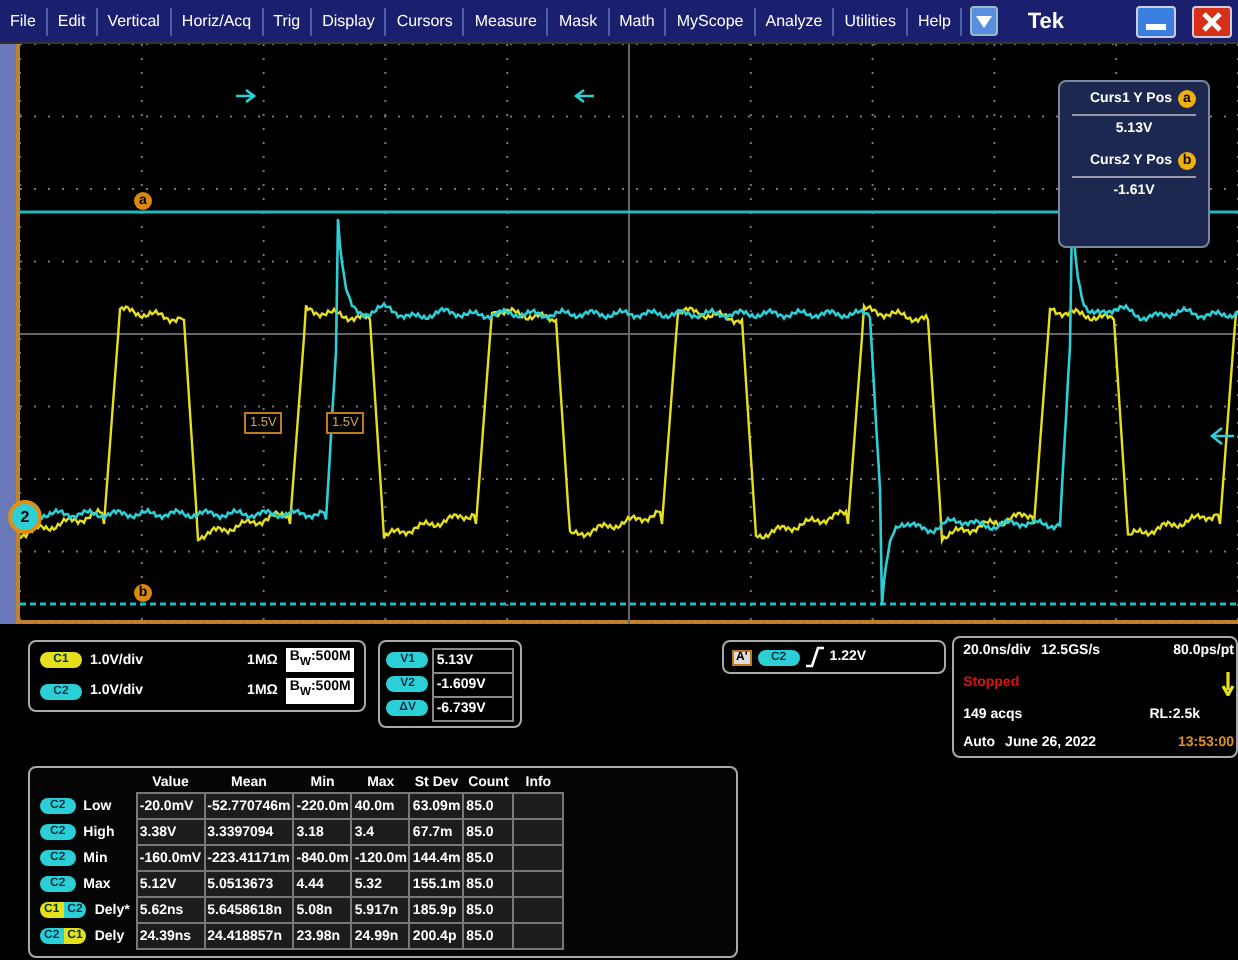 Image resolution: width=1238 pixels, height=960 pixels. What do you see at coordinates (814, 657) in the screenshot?
I see `rising-edge-icon` at bounding box center [814, 657].